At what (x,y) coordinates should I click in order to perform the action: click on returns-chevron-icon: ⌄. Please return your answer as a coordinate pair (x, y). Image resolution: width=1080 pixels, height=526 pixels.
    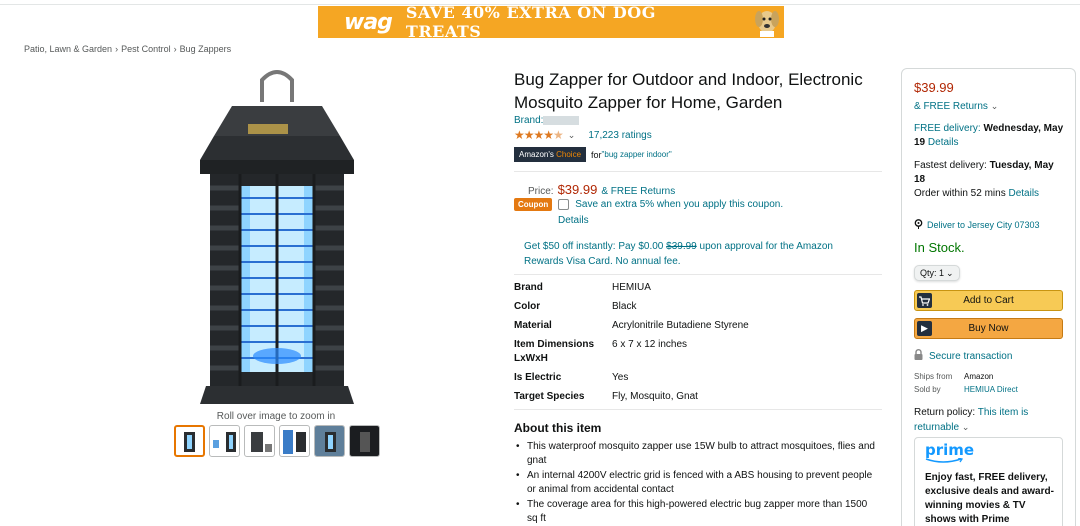
    Looking at the image, I should click on (995, 106).